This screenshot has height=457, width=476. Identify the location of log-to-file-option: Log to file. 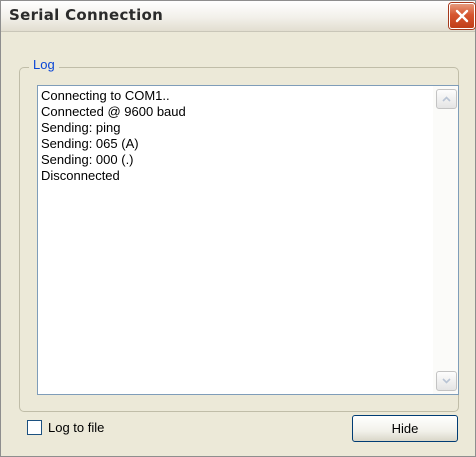
(65, 427).